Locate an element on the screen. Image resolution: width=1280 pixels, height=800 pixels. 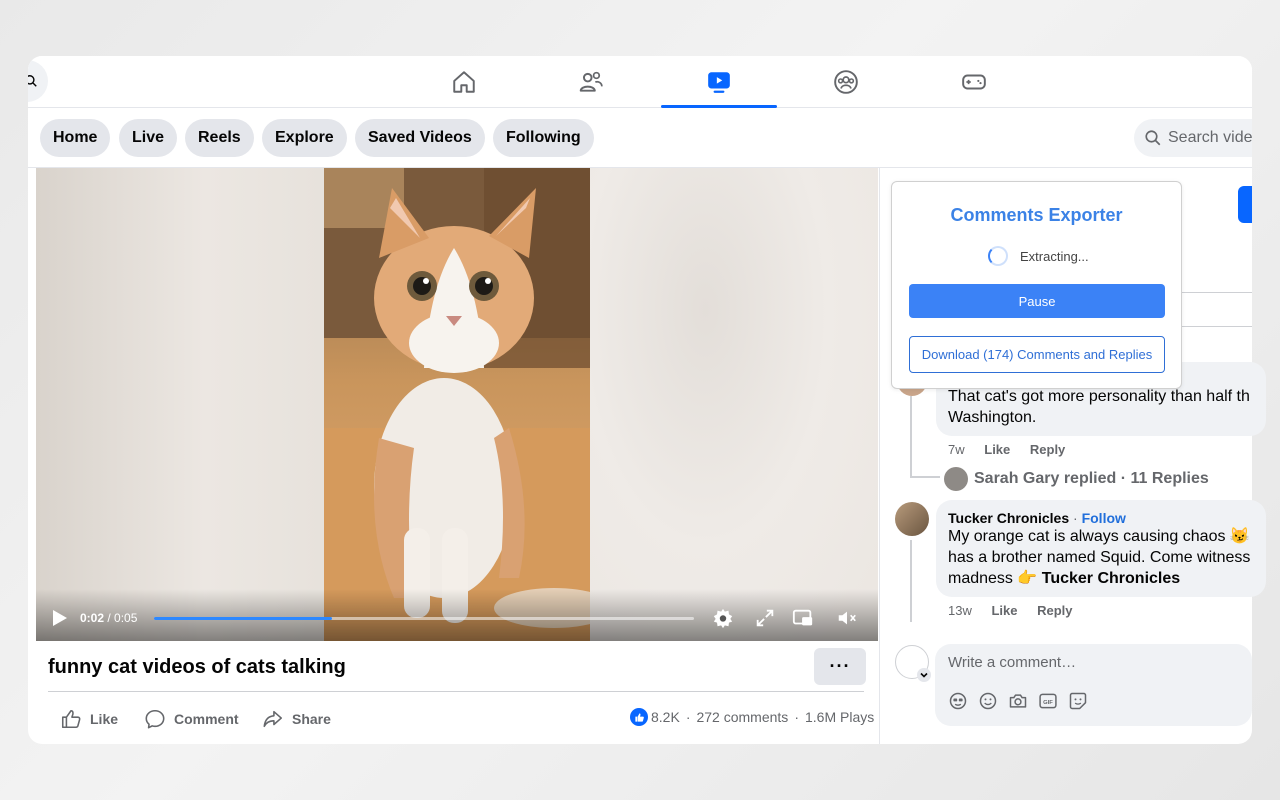
video-progress-fill is located at coordinates (243, 618).